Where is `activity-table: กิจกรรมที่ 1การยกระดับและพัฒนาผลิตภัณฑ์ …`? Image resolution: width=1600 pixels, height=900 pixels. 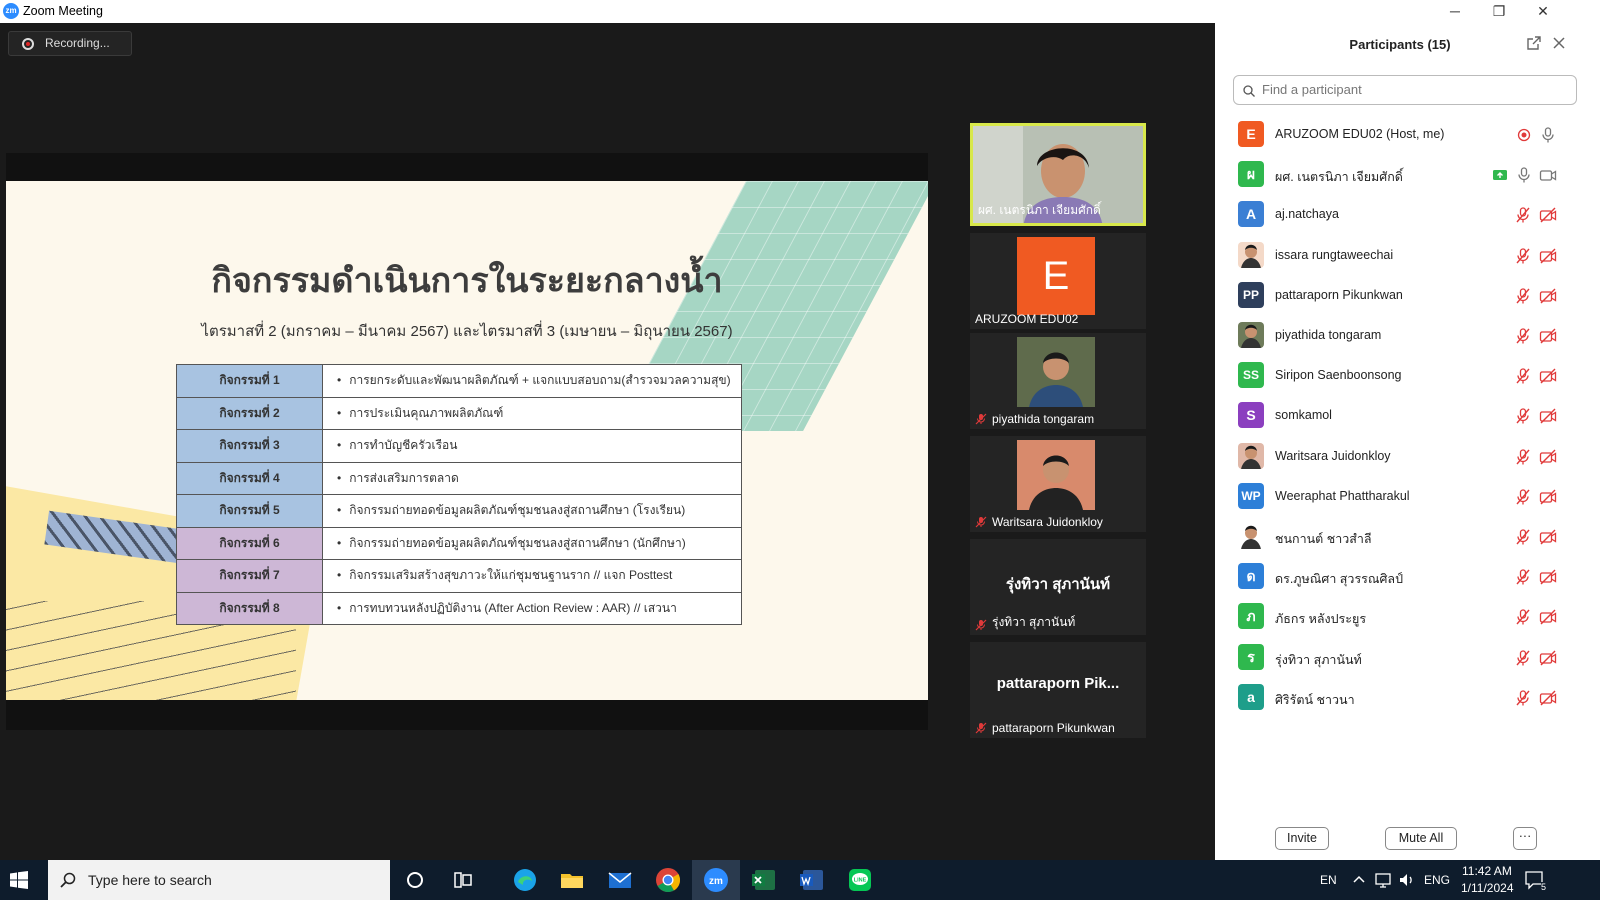 activity-table: กิจกรรมที่ 1การยกระดับและพัฒนาผลิตภัณฑ์ … is located at coordinates (459, 494).